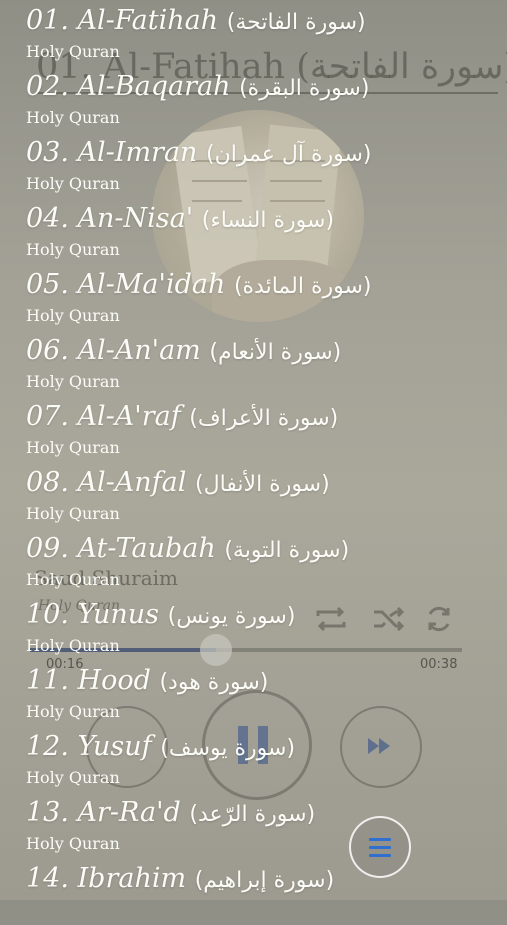 This screenshot has width=507, height=925. I want to click on surah-title: 10. Yunus (سورة يونس), so click(161, 614).